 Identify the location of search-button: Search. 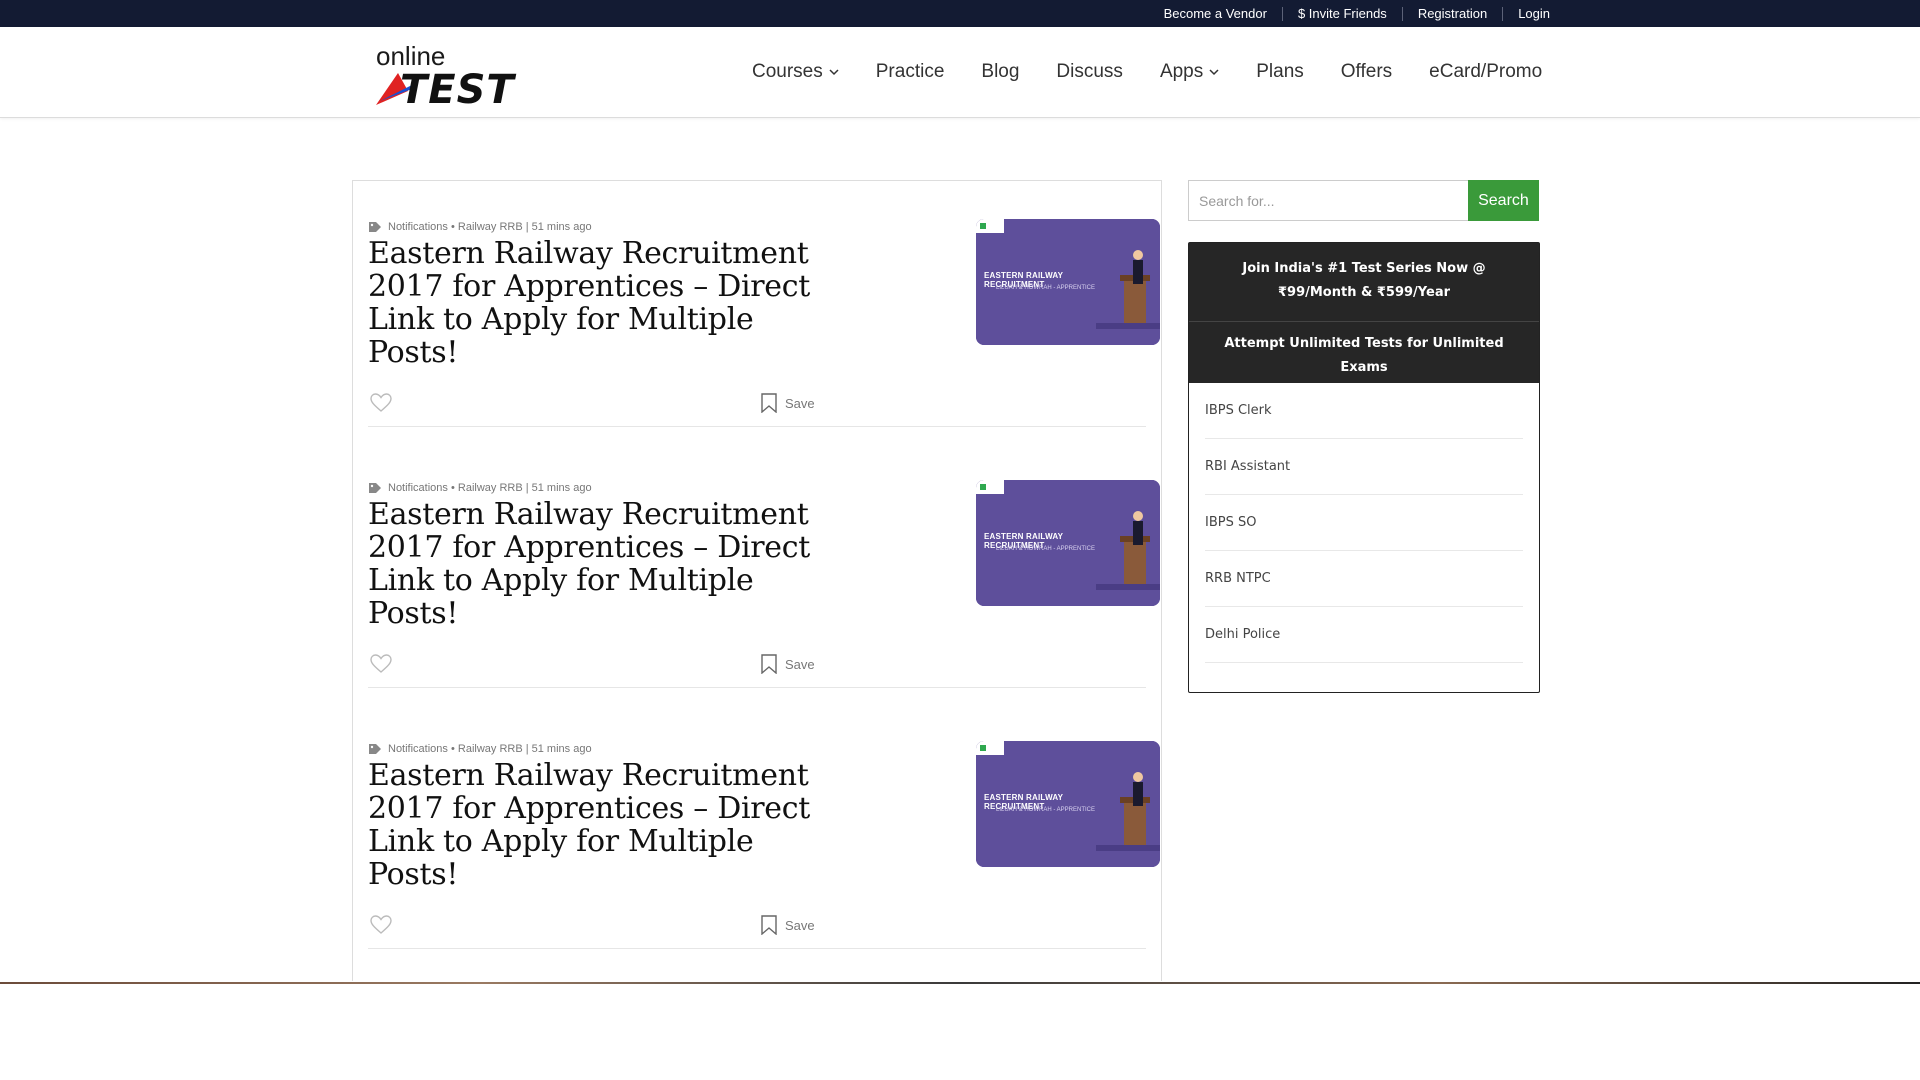
(1503, 200).